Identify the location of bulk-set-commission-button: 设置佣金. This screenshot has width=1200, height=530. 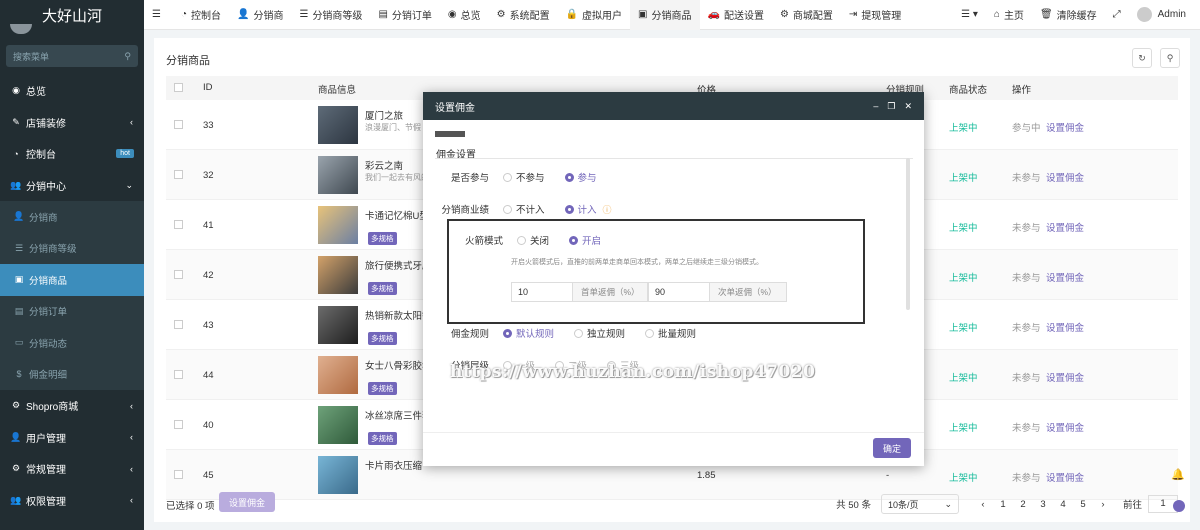
(247, 502).